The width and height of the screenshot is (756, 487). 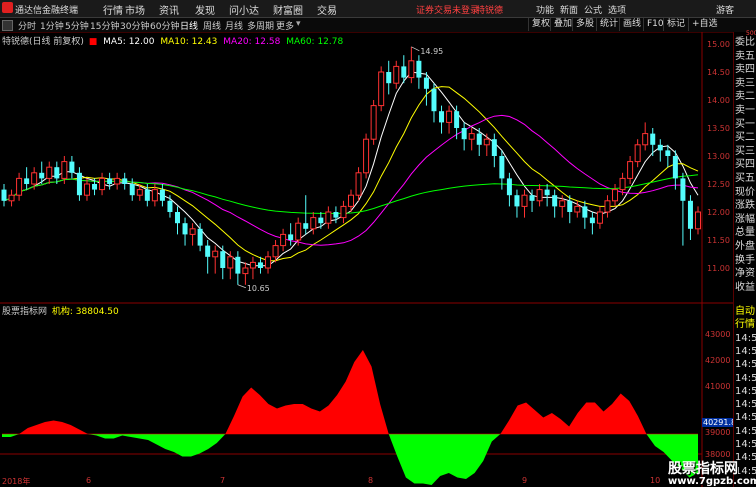 What do you see at coordinates (47, 11) in the screenshot?
I see `app-title: 通达信金融终端` at bounding box center [47, 11].